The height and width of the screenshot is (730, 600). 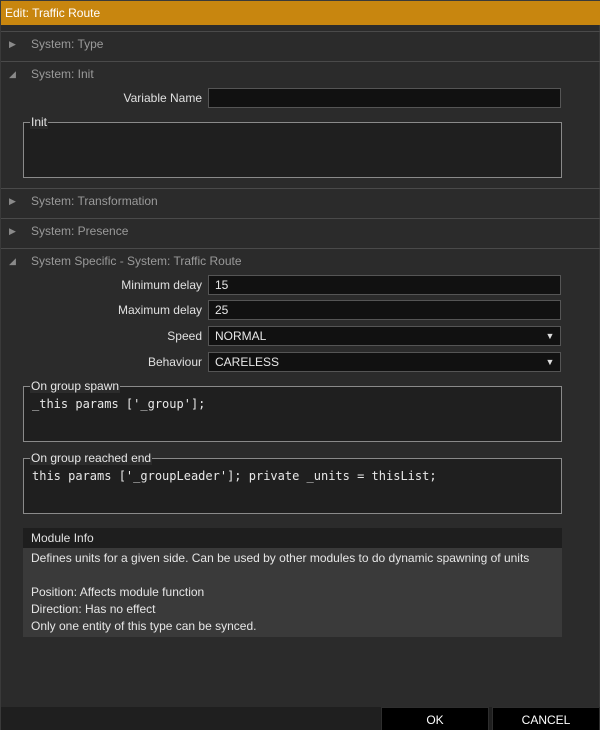 I want to click on variable-name-input, so click(x=384, y=98).